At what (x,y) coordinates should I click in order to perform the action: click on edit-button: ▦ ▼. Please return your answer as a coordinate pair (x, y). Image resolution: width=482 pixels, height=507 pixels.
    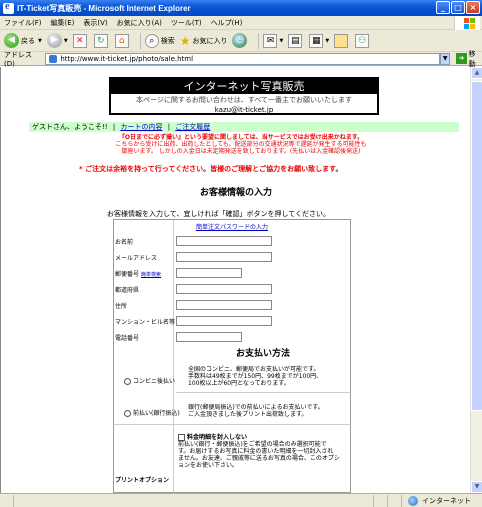
    Looking at the image, I should click on (319, 40).